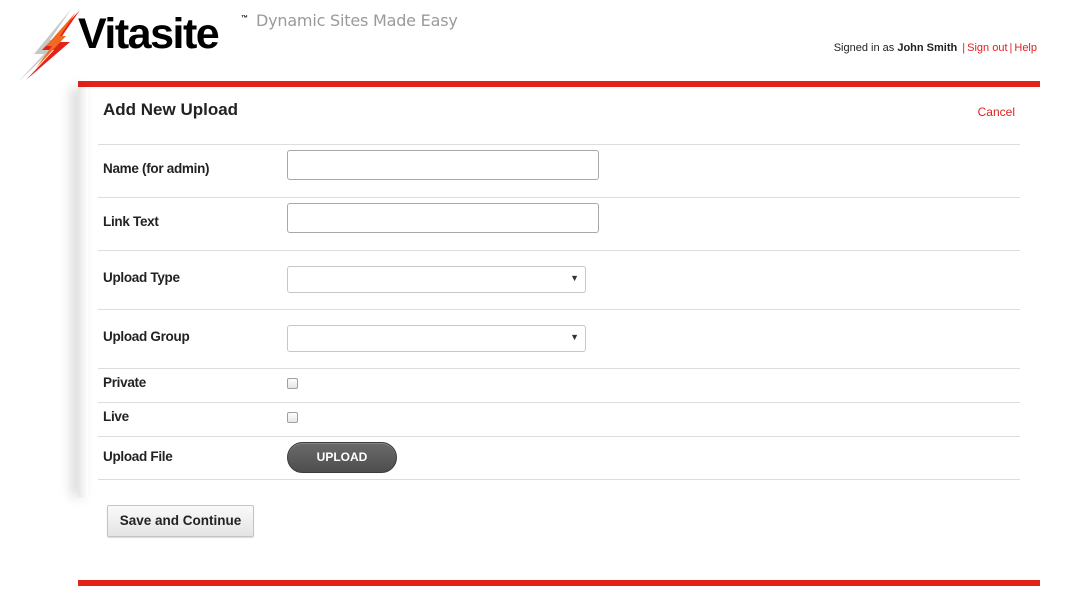  I want to click on upload-type-select: ▼, so click(436, 279).